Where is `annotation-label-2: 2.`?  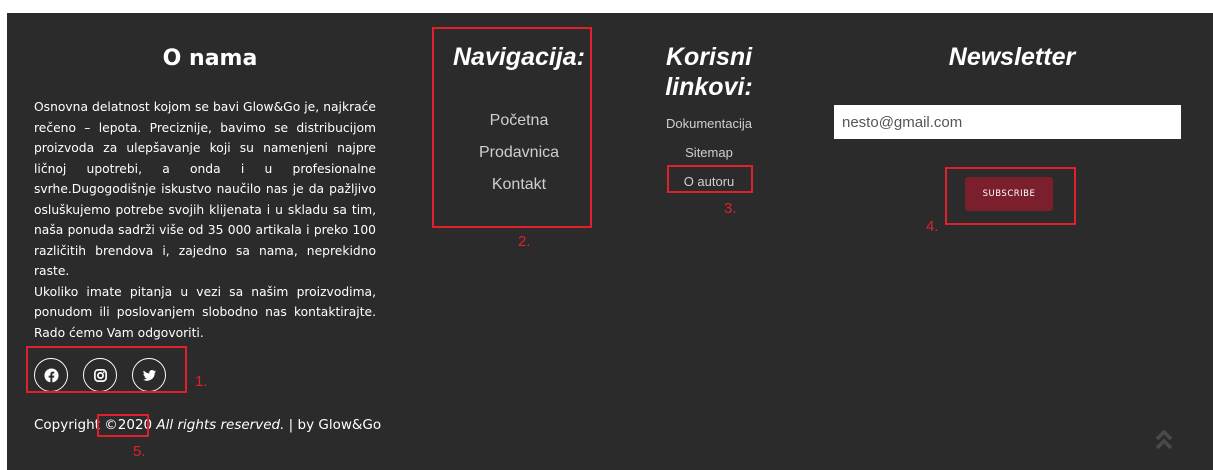
annotation-label-2: 2. is located at coordinates (524, 241).